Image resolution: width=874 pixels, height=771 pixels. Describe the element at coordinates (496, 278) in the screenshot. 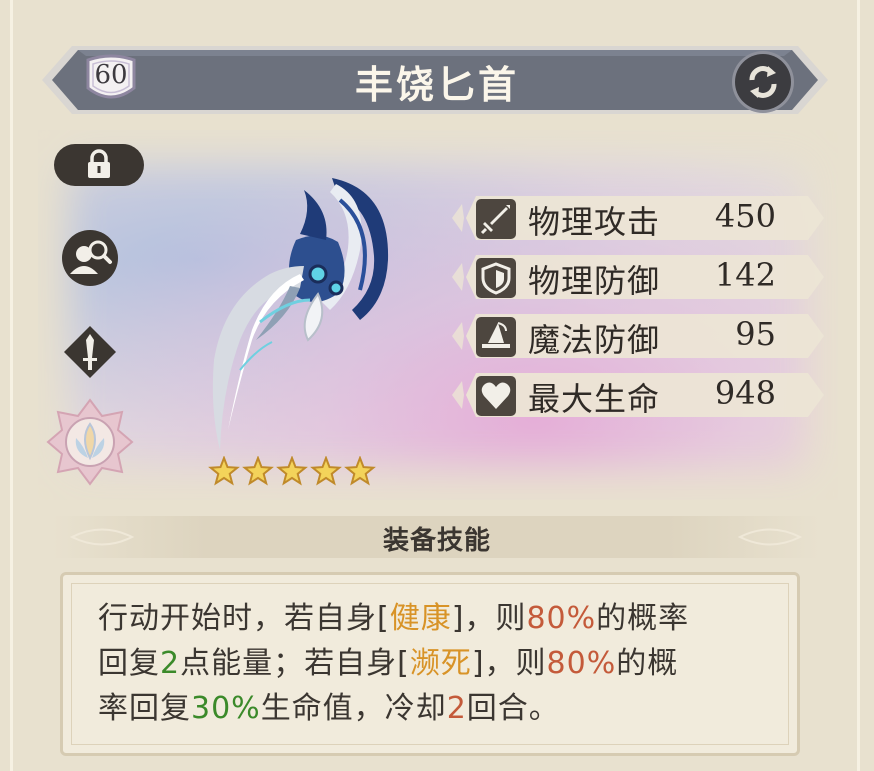

I see `shield-icon` at that location.